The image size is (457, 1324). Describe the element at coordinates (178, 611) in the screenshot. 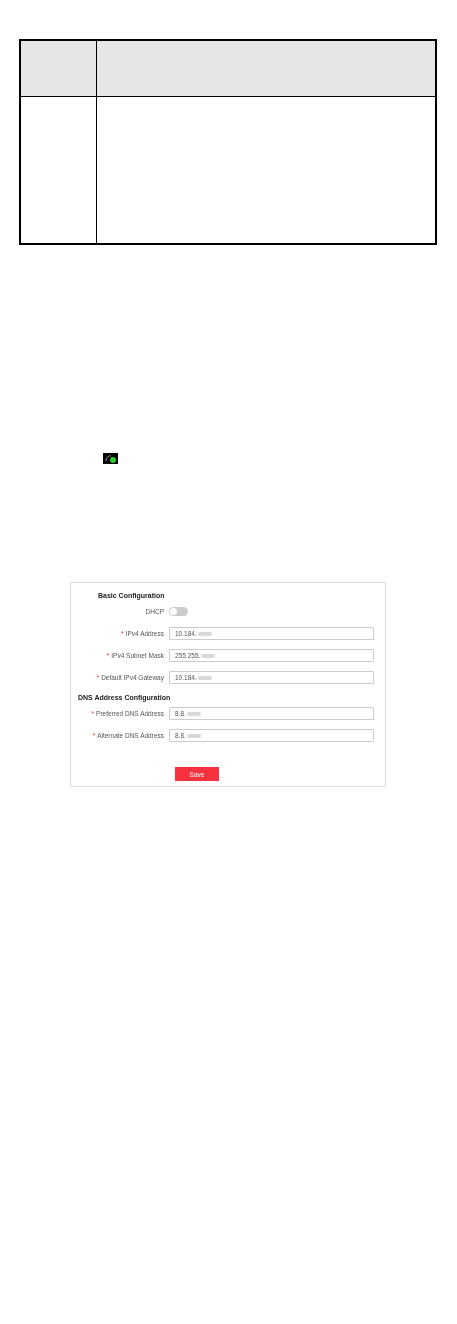

I see `dhcp-toggle` at that location.